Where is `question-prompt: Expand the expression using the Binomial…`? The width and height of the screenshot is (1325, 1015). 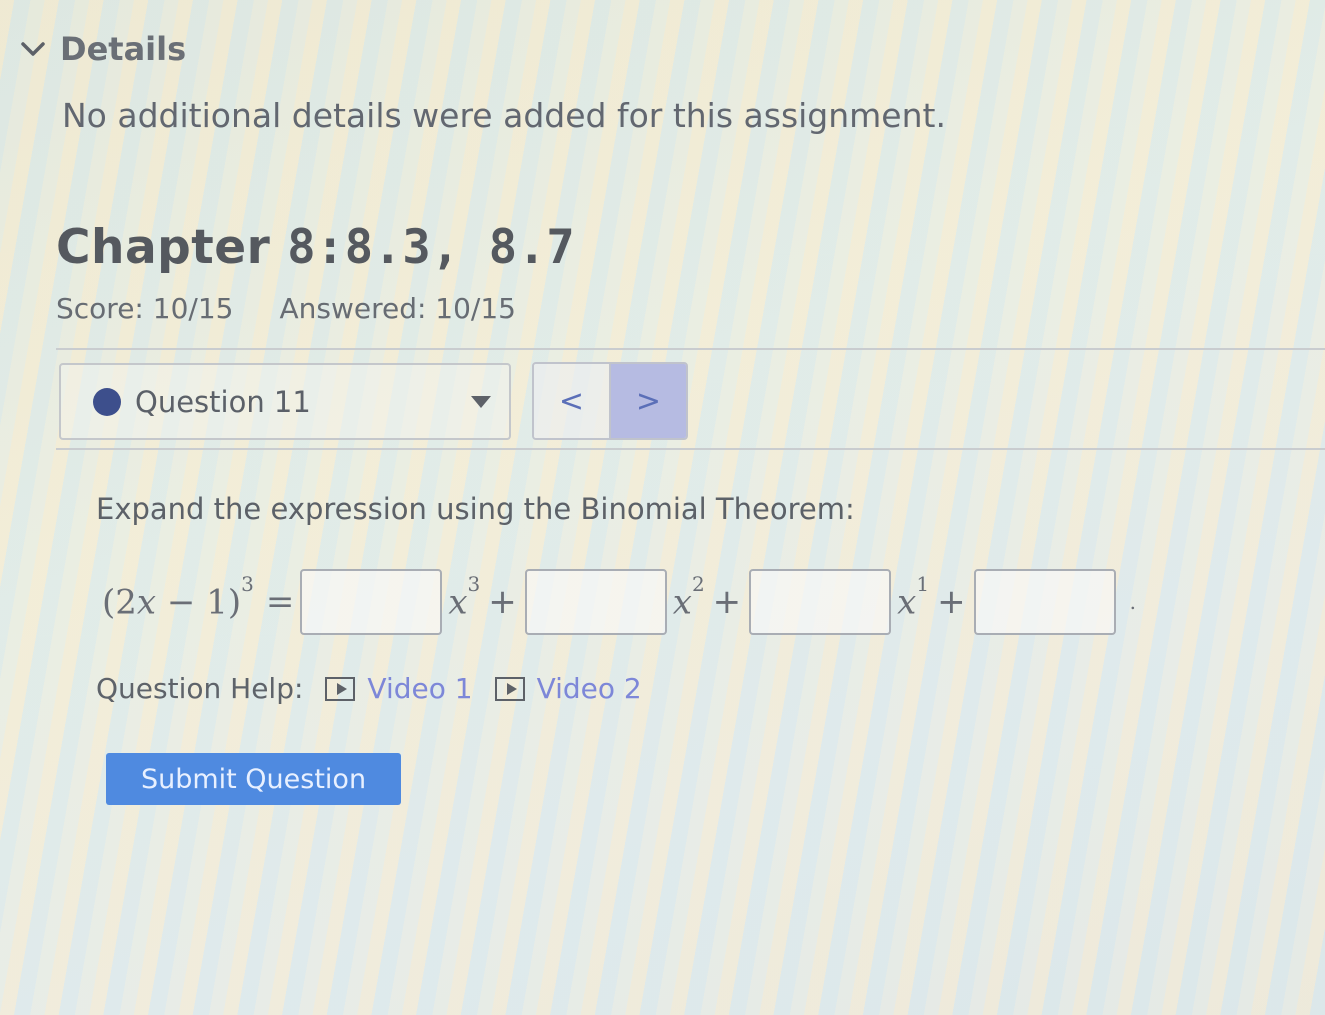
question-prompt: Expand the expression using the Binomial… is located at coordinates (475, 509).